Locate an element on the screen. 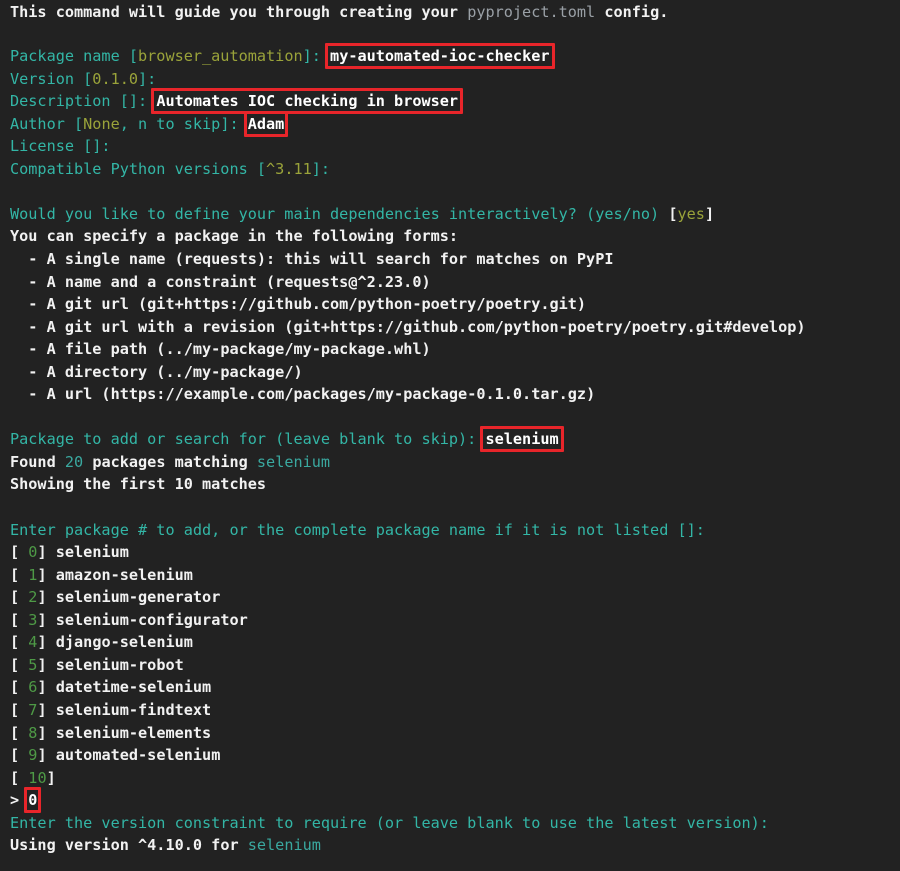  package-search-input: selenium is located at coordinates (521, 439).